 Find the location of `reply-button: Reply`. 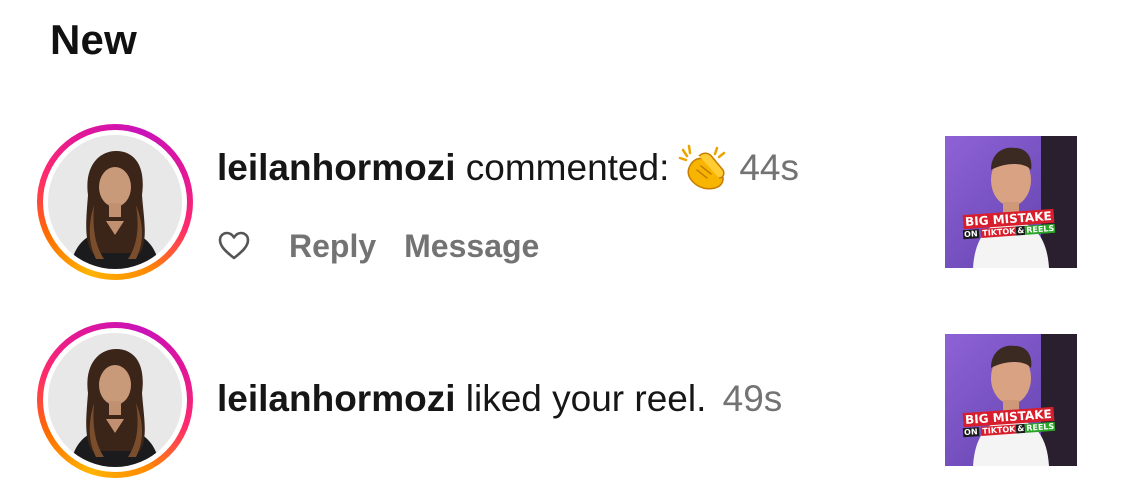

reply-button: Reply is located at coordinates (332, 246).